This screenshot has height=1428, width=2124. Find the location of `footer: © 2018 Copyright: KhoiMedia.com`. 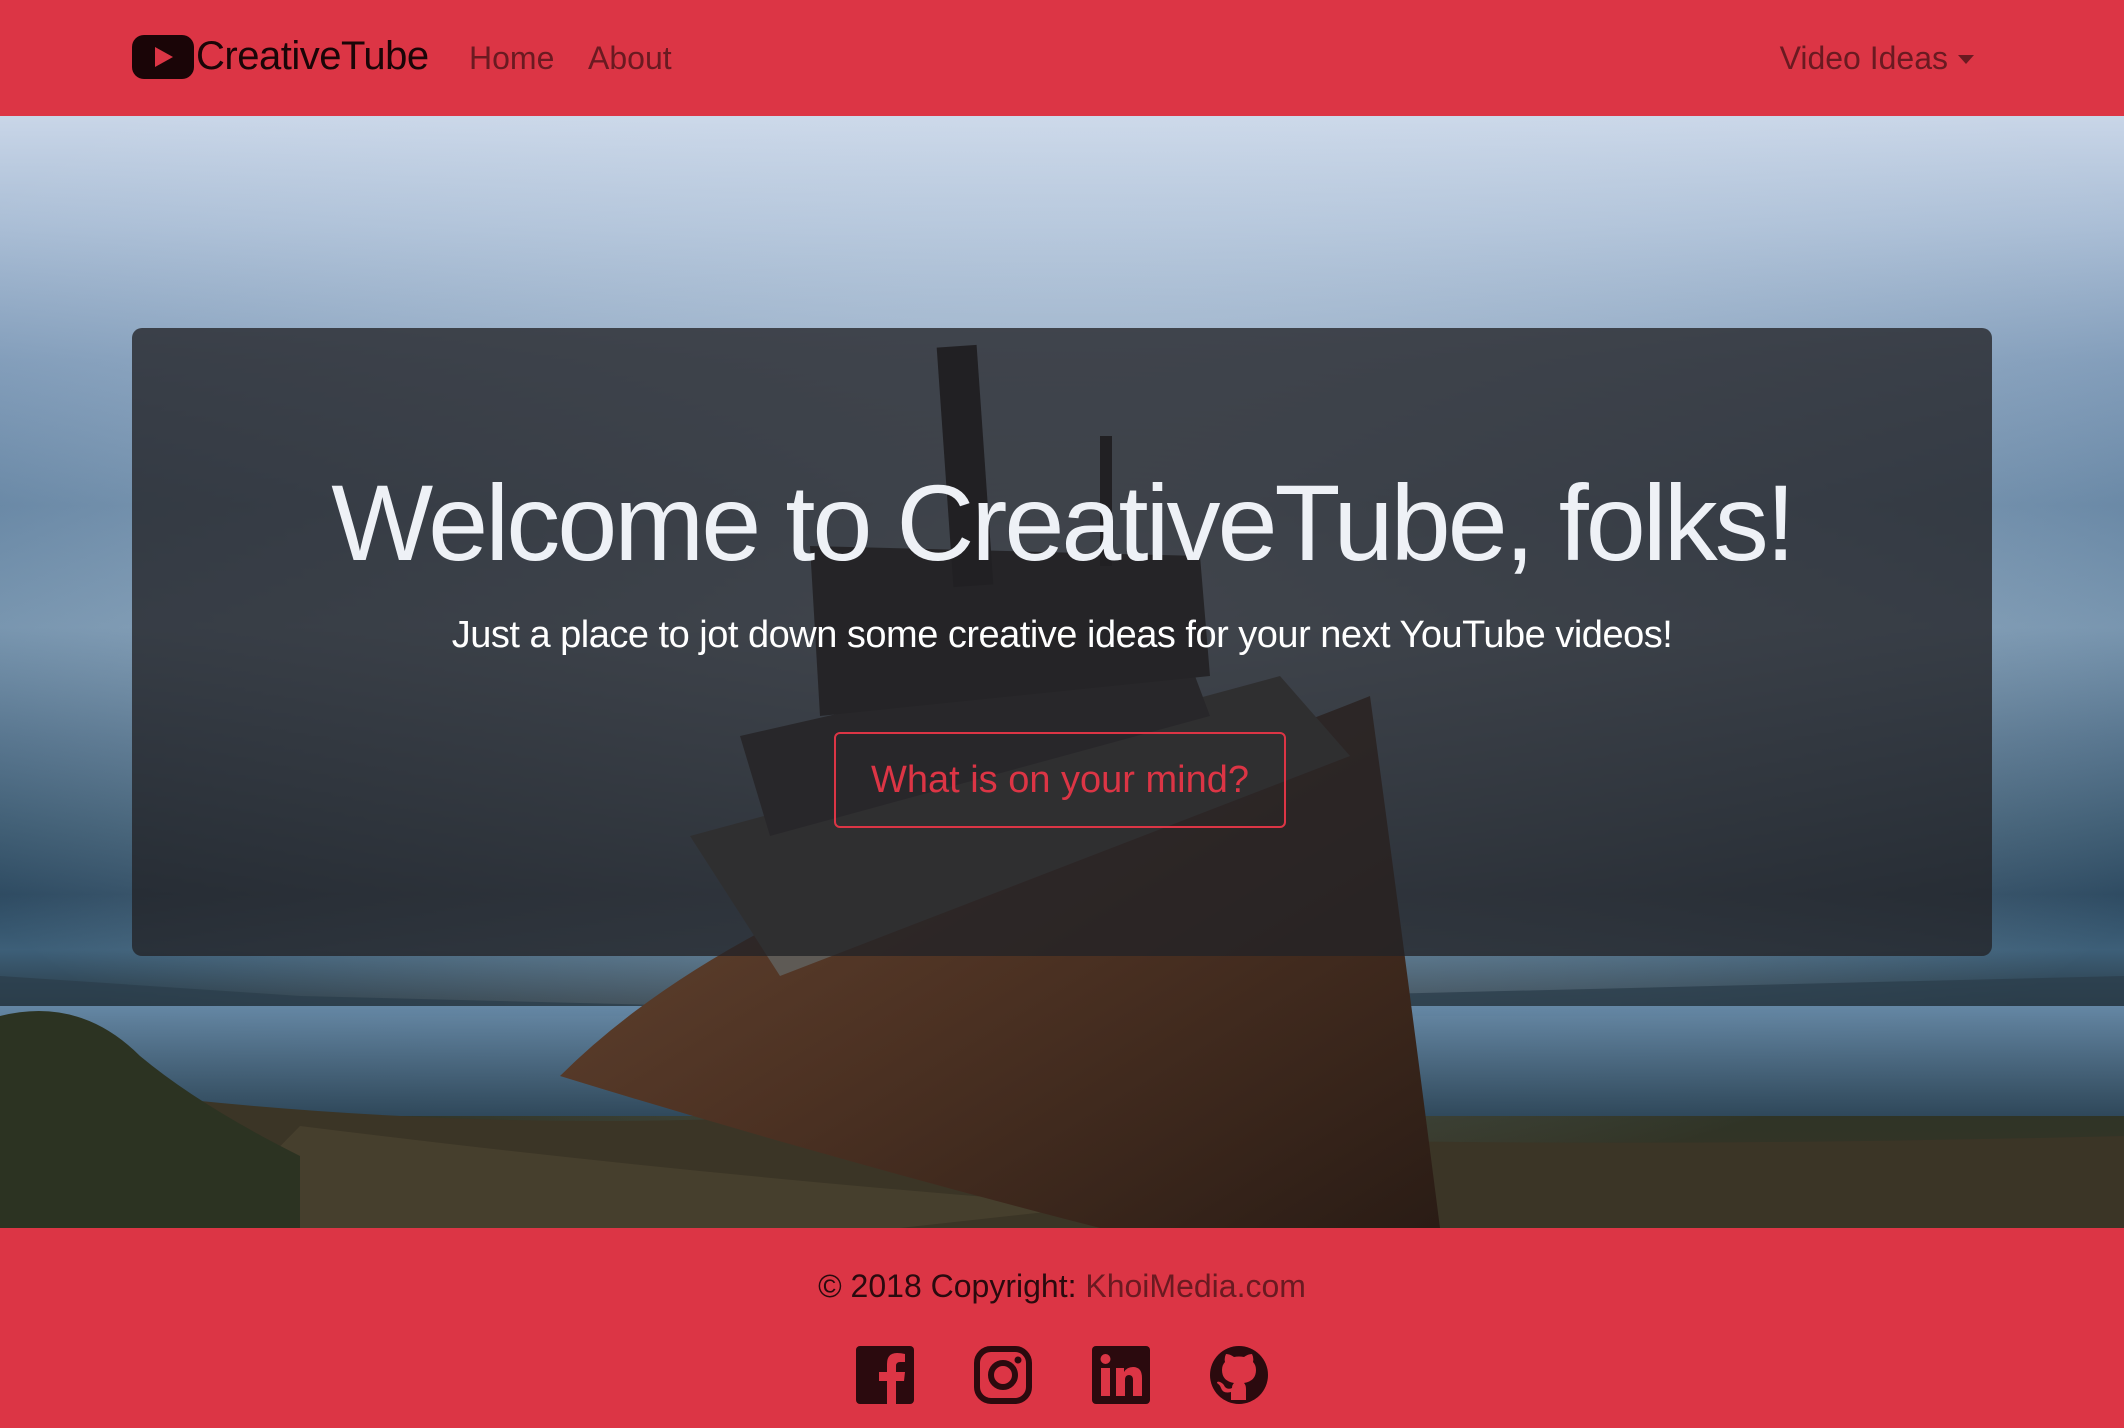

footer: © 2018 Copyright: KhoiMedia.com is located at coordinates (1062, 1328).